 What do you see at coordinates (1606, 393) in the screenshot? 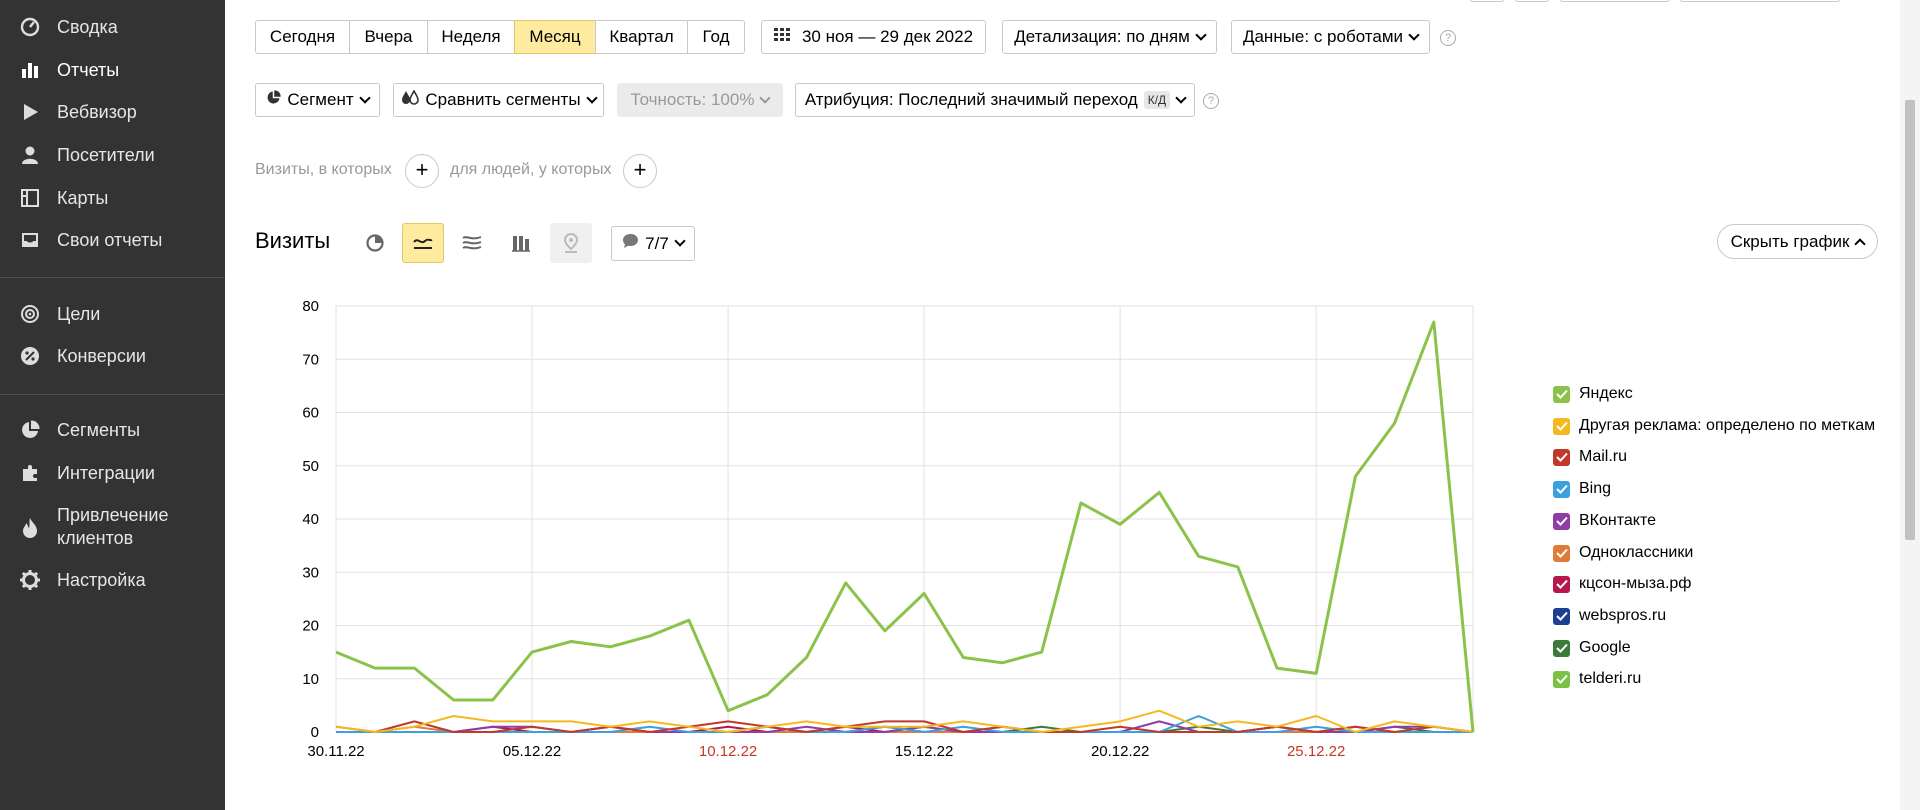
I see `legend-label: Яндекс` at bounding box center [1606, 393].